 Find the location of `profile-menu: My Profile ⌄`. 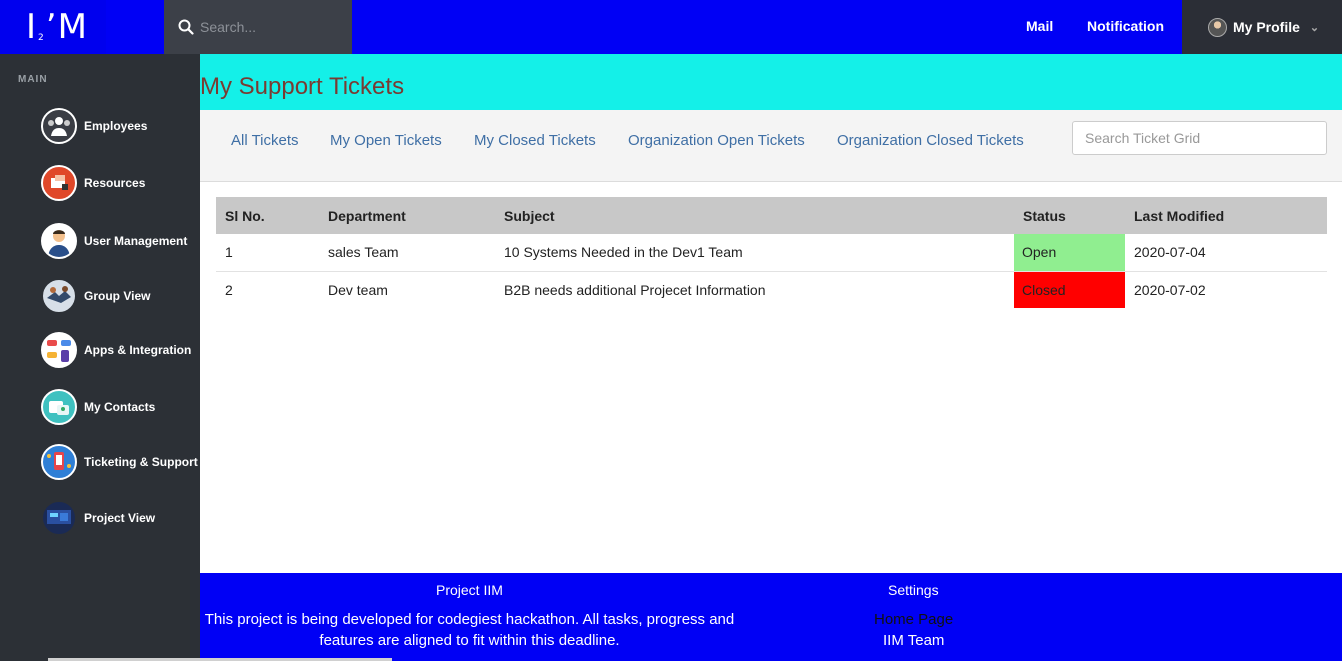

profile-menu: My Profile ⌄ is located at coordinates (1262, 27).